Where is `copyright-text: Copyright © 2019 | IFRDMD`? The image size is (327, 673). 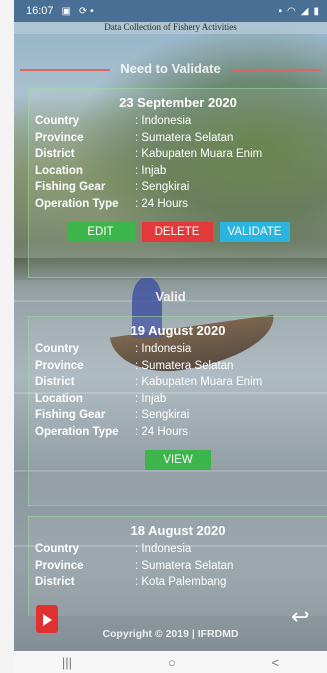
copyright-text: Copyright © 2019 | IFRDMD is located at coordinates (170, 634).